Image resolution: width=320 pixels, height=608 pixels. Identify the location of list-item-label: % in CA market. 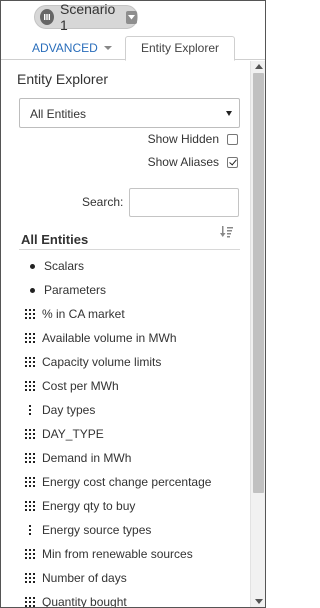
(83, 314).